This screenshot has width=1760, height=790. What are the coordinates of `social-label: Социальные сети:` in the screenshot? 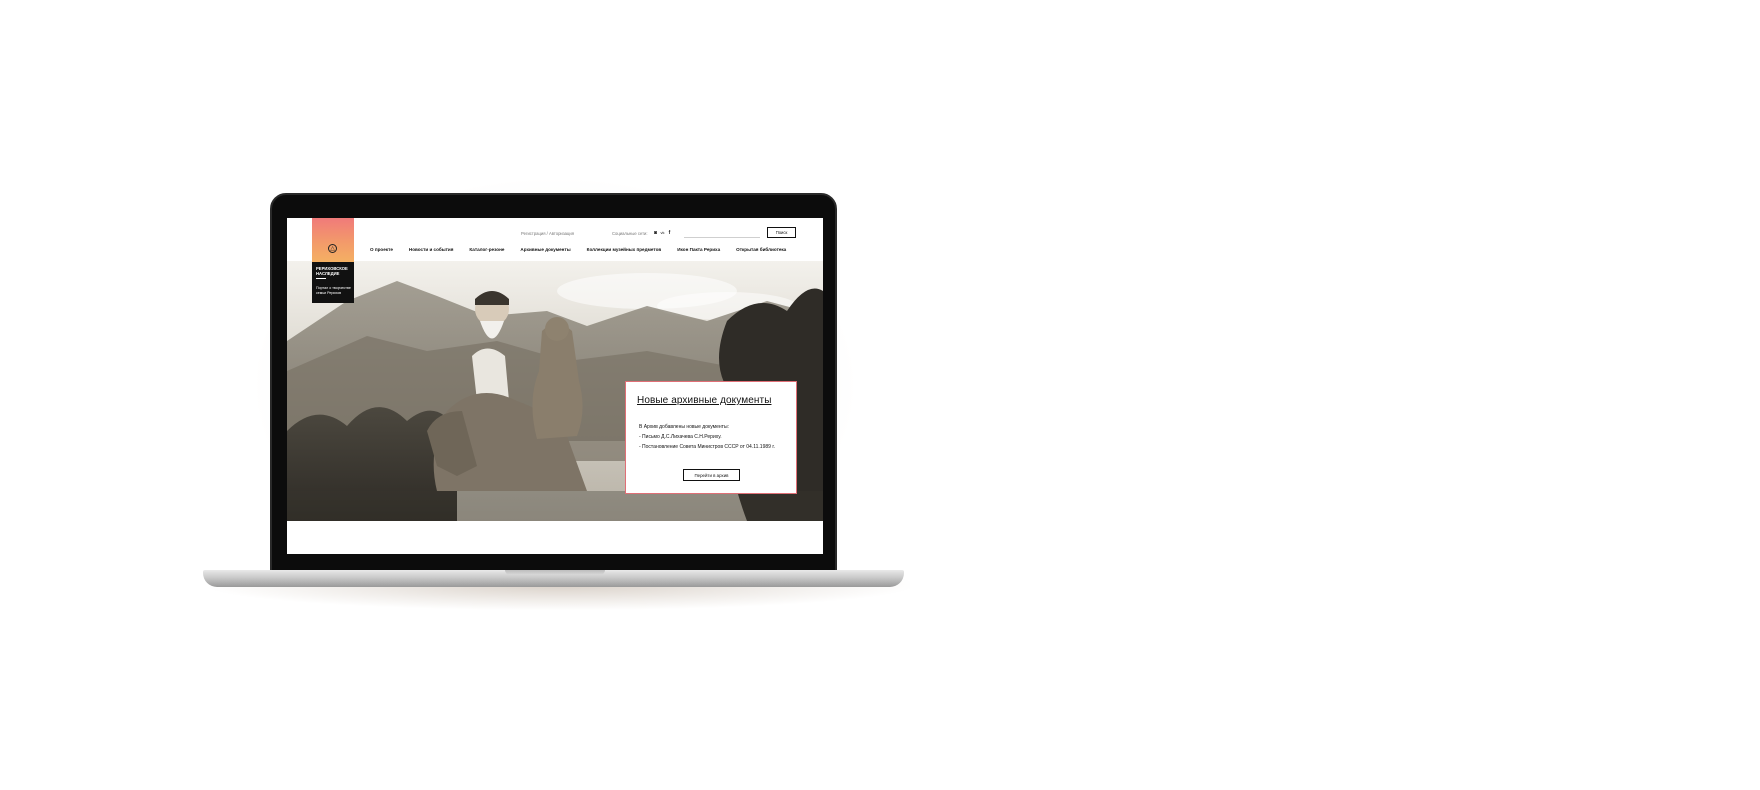 It's located at (630, 233).